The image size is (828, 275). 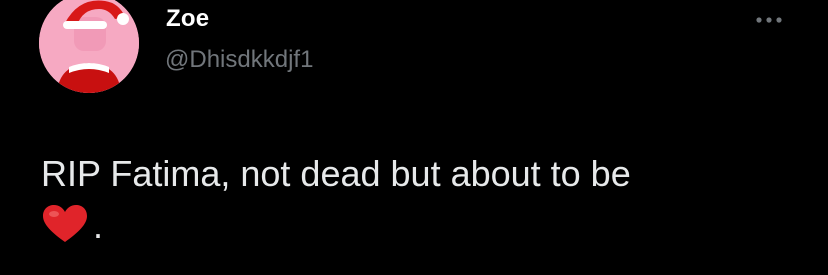 I want to click on user-handle: @Dhisdkkdjf1, so click(x=239, y=60).